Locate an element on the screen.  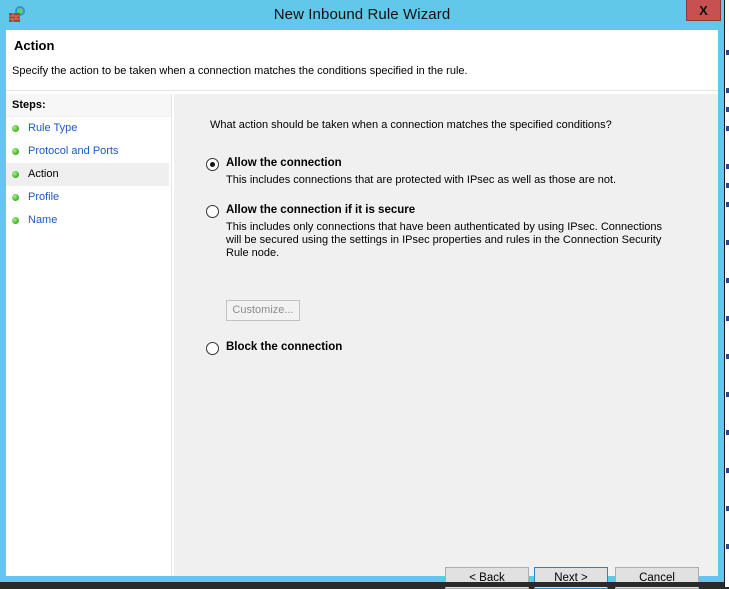
steps-heading: Steps: is located at coordinates (88, 105).